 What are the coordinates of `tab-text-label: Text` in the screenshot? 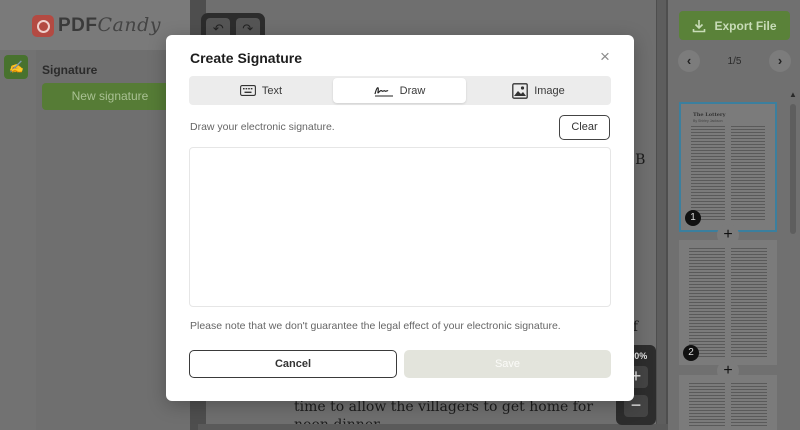 It's located at (272, 90).